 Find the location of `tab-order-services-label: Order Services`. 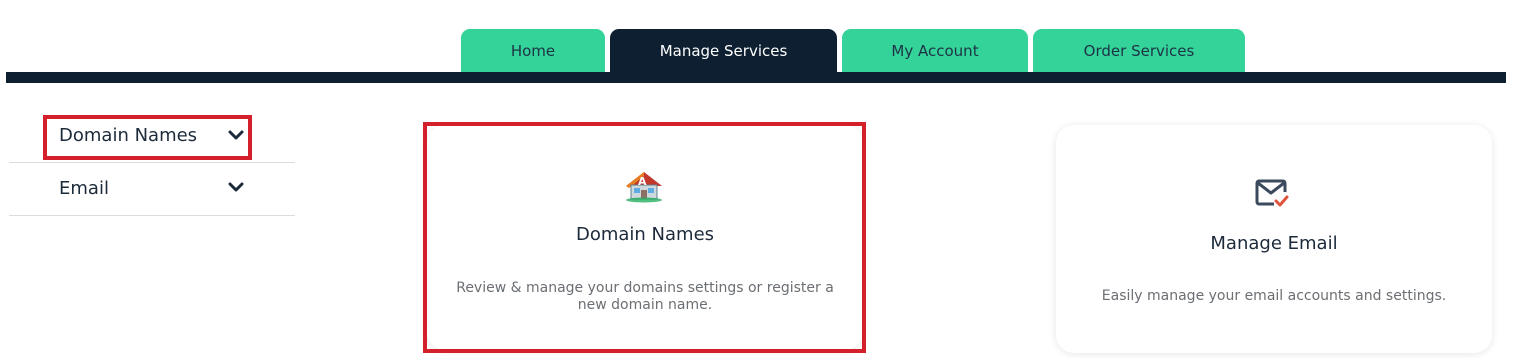

tab-order-services-label: Order Services is located at coordinates (1139, 50).